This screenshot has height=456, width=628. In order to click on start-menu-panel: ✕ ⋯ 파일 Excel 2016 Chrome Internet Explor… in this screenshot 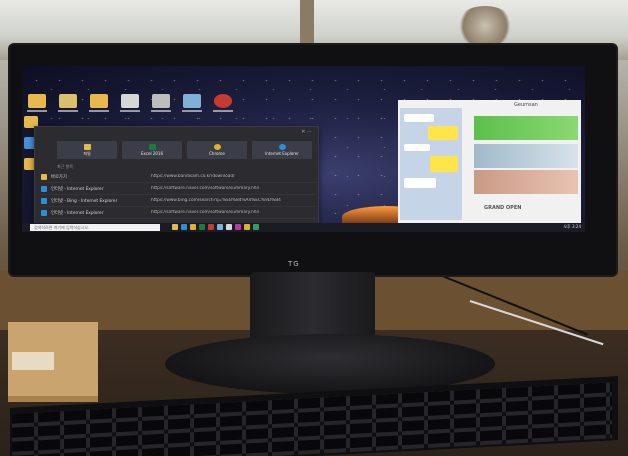, I will do `click(176, 177)`.